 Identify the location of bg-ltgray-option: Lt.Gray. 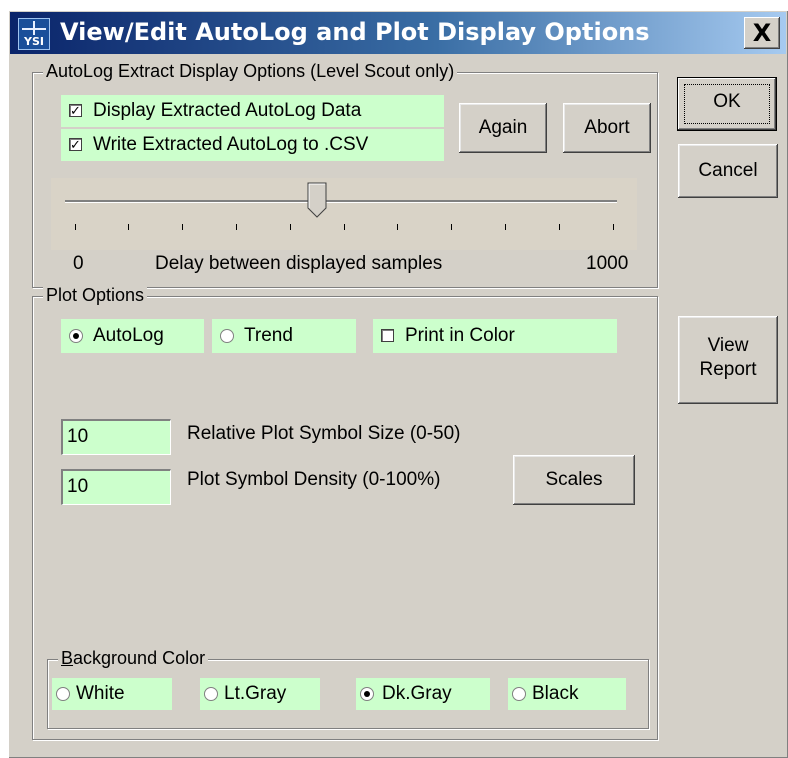
(260, 694).